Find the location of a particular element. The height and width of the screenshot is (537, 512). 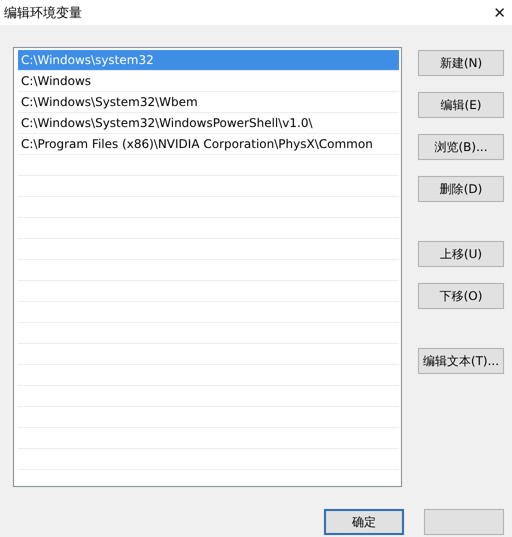

path-item: C:\Windows\System32\WindowsPowerShell\v1.0\ is located at coordinates (208, 123).